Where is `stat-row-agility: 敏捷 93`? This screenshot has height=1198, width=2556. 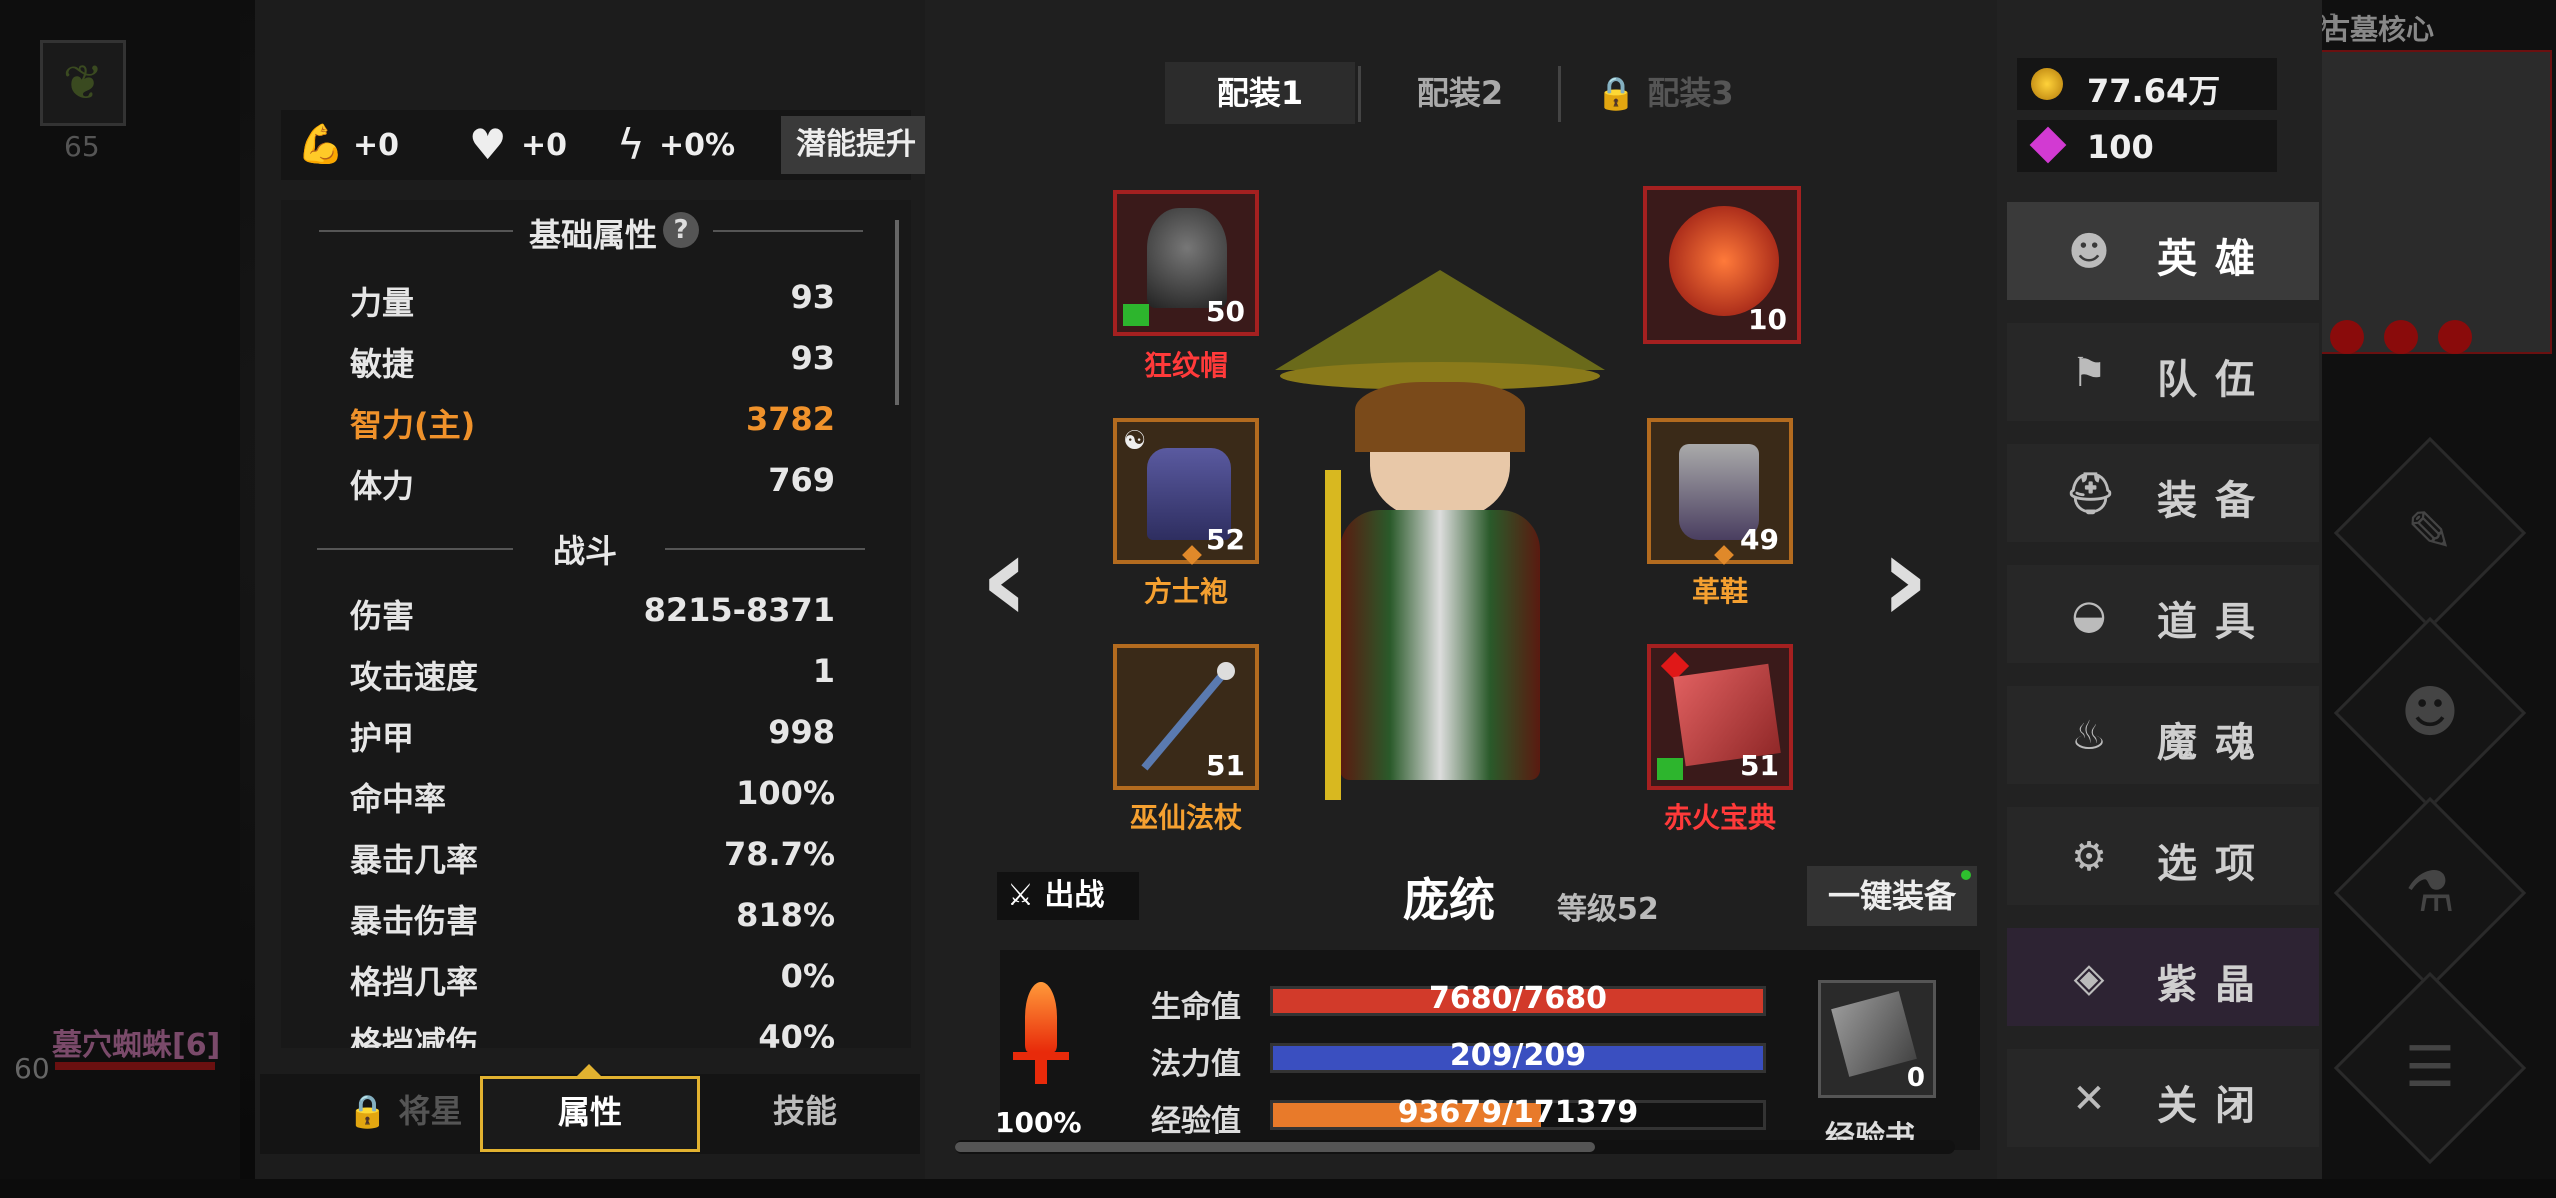 stat-row-agility: 敏捷 93 is located at coordinates (592, 360).